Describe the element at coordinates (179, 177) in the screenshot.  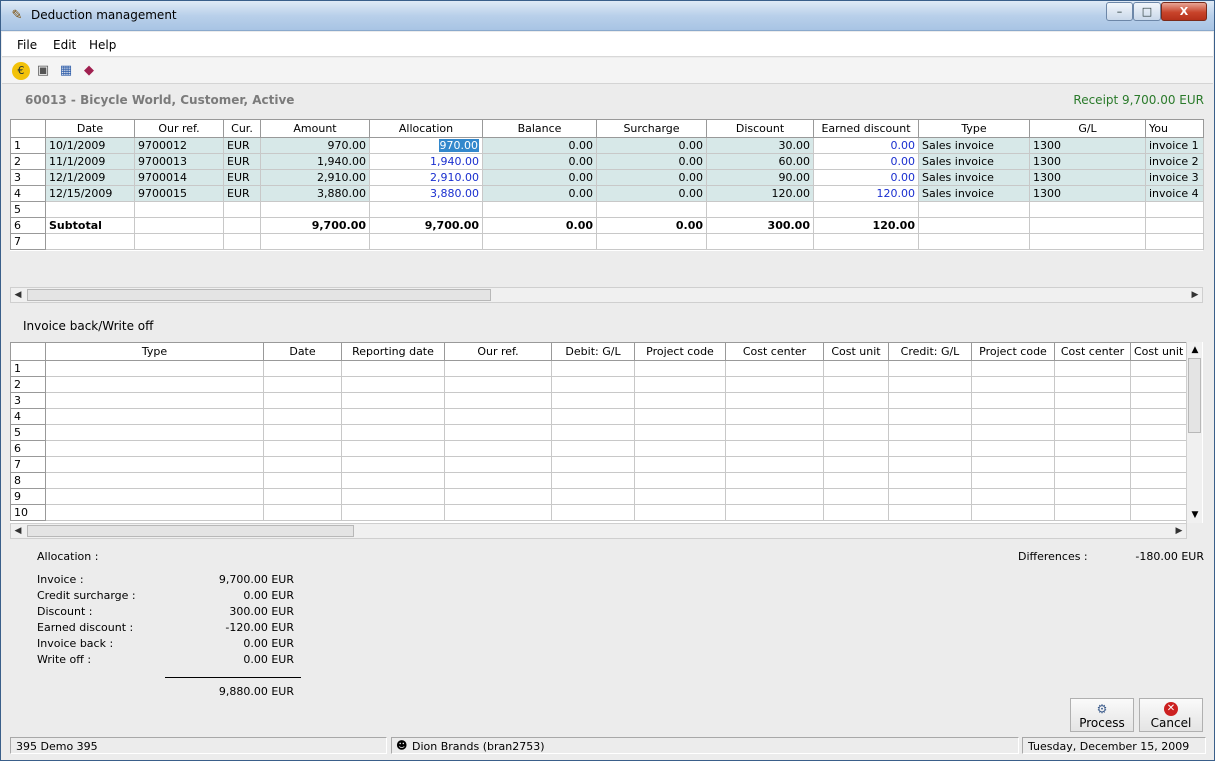
I see `cell: 9700014` at that location.